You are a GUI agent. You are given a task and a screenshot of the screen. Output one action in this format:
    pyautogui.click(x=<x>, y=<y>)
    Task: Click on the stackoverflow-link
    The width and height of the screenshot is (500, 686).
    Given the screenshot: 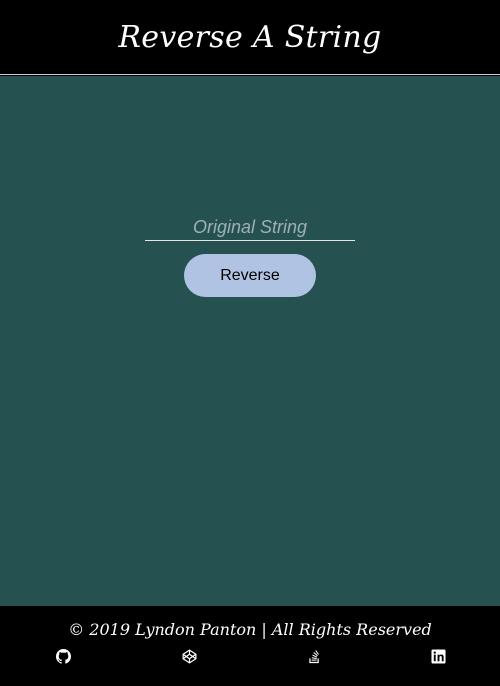 What is the action you would take?
    pyautogui.click(x=314, y=656)
    